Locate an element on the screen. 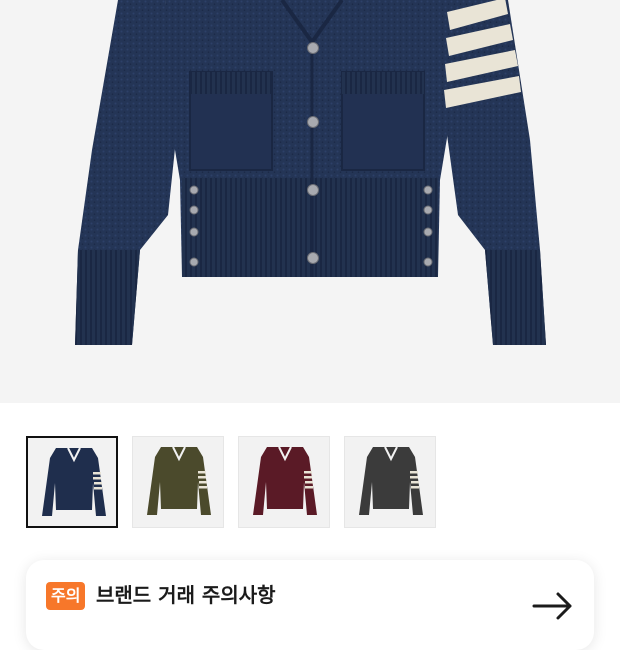 Image resolution: width=620 pixels, height=650 pixels. brand-trade-notice-card: 주의 브랜드 거래 주의사항 is located at coordinates (310, 605).